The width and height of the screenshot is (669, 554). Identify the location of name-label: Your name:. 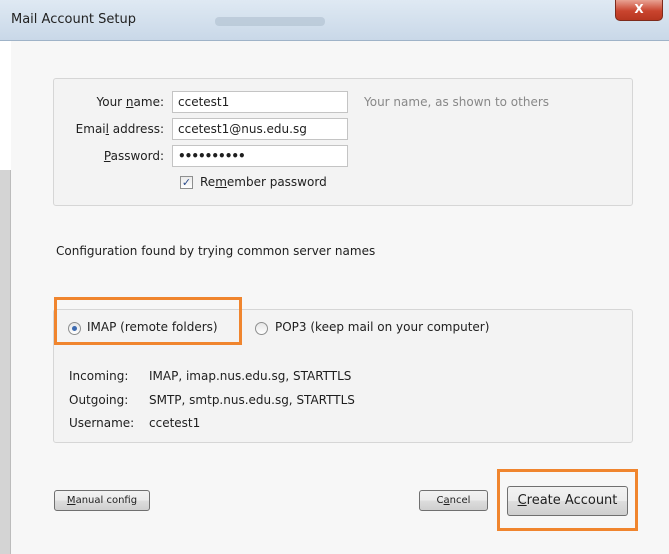
(130, 102).